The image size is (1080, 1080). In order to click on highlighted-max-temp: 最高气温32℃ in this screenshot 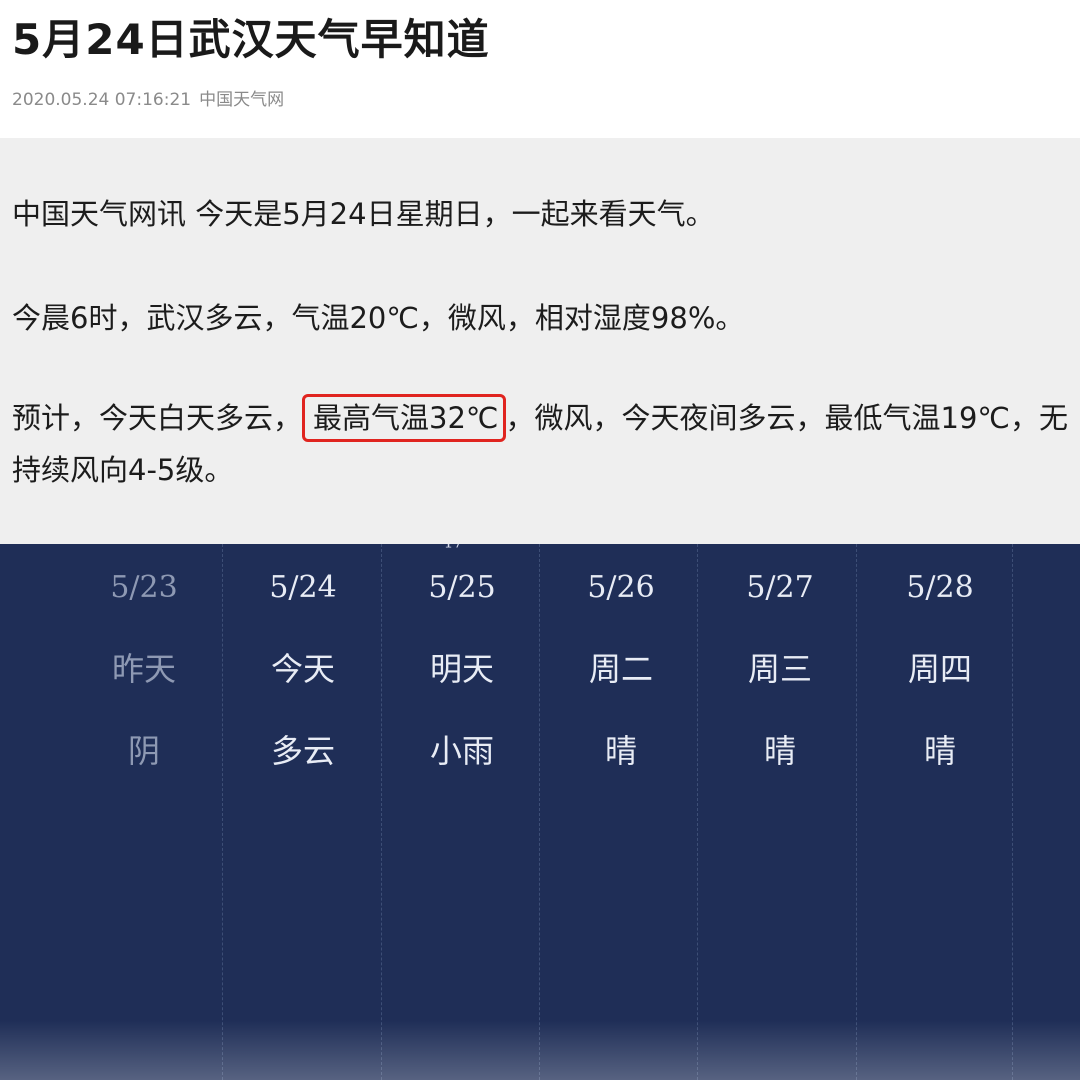, I will do `click(404, 418)`.